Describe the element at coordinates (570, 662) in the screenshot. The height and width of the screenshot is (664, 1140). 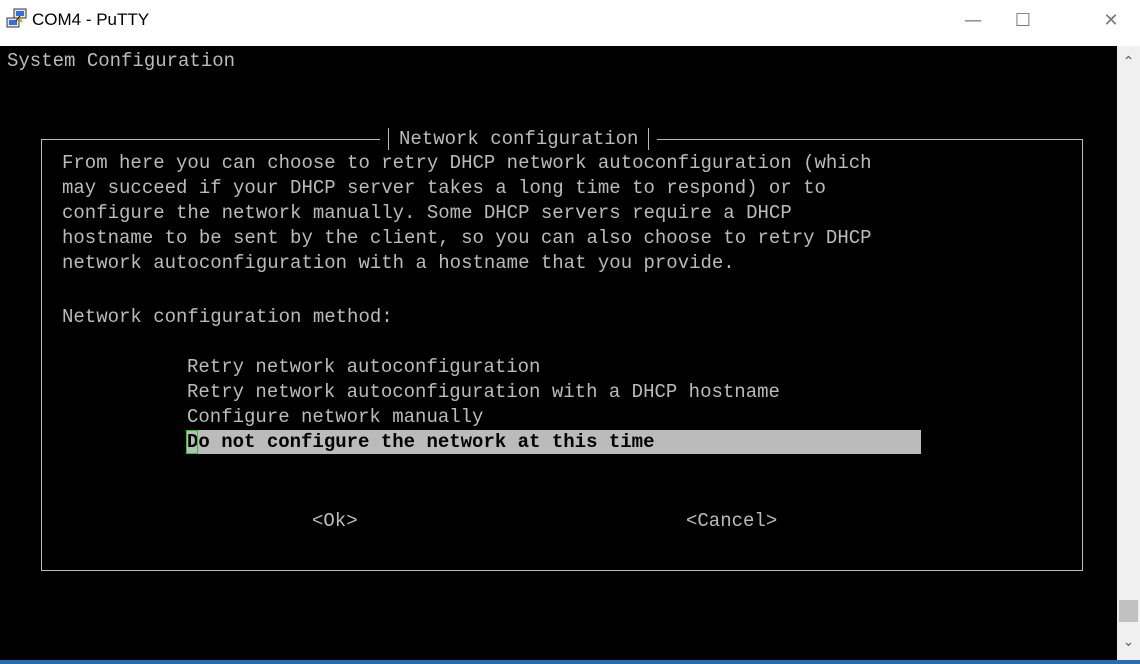
I see `window-bottom-edge` at that location.